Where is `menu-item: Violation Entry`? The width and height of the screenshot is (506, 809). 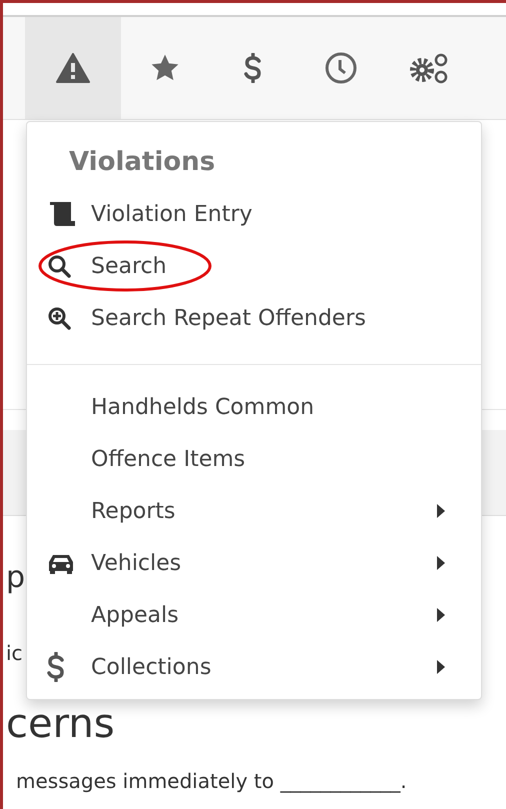 menu-item: Violation Entry is located at coordinates (254, 214).